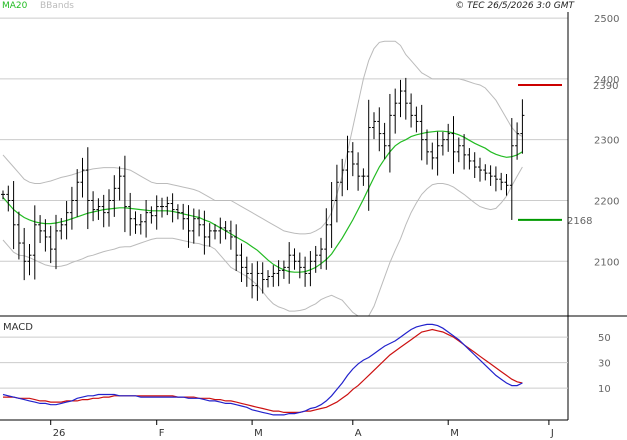 Image resolution: width=627 pixels, height=440 pixels. What do you see at coordinates (358, 433) in the screenshot?
I see `x-tick-label: A` at bounding box center [358, 433].